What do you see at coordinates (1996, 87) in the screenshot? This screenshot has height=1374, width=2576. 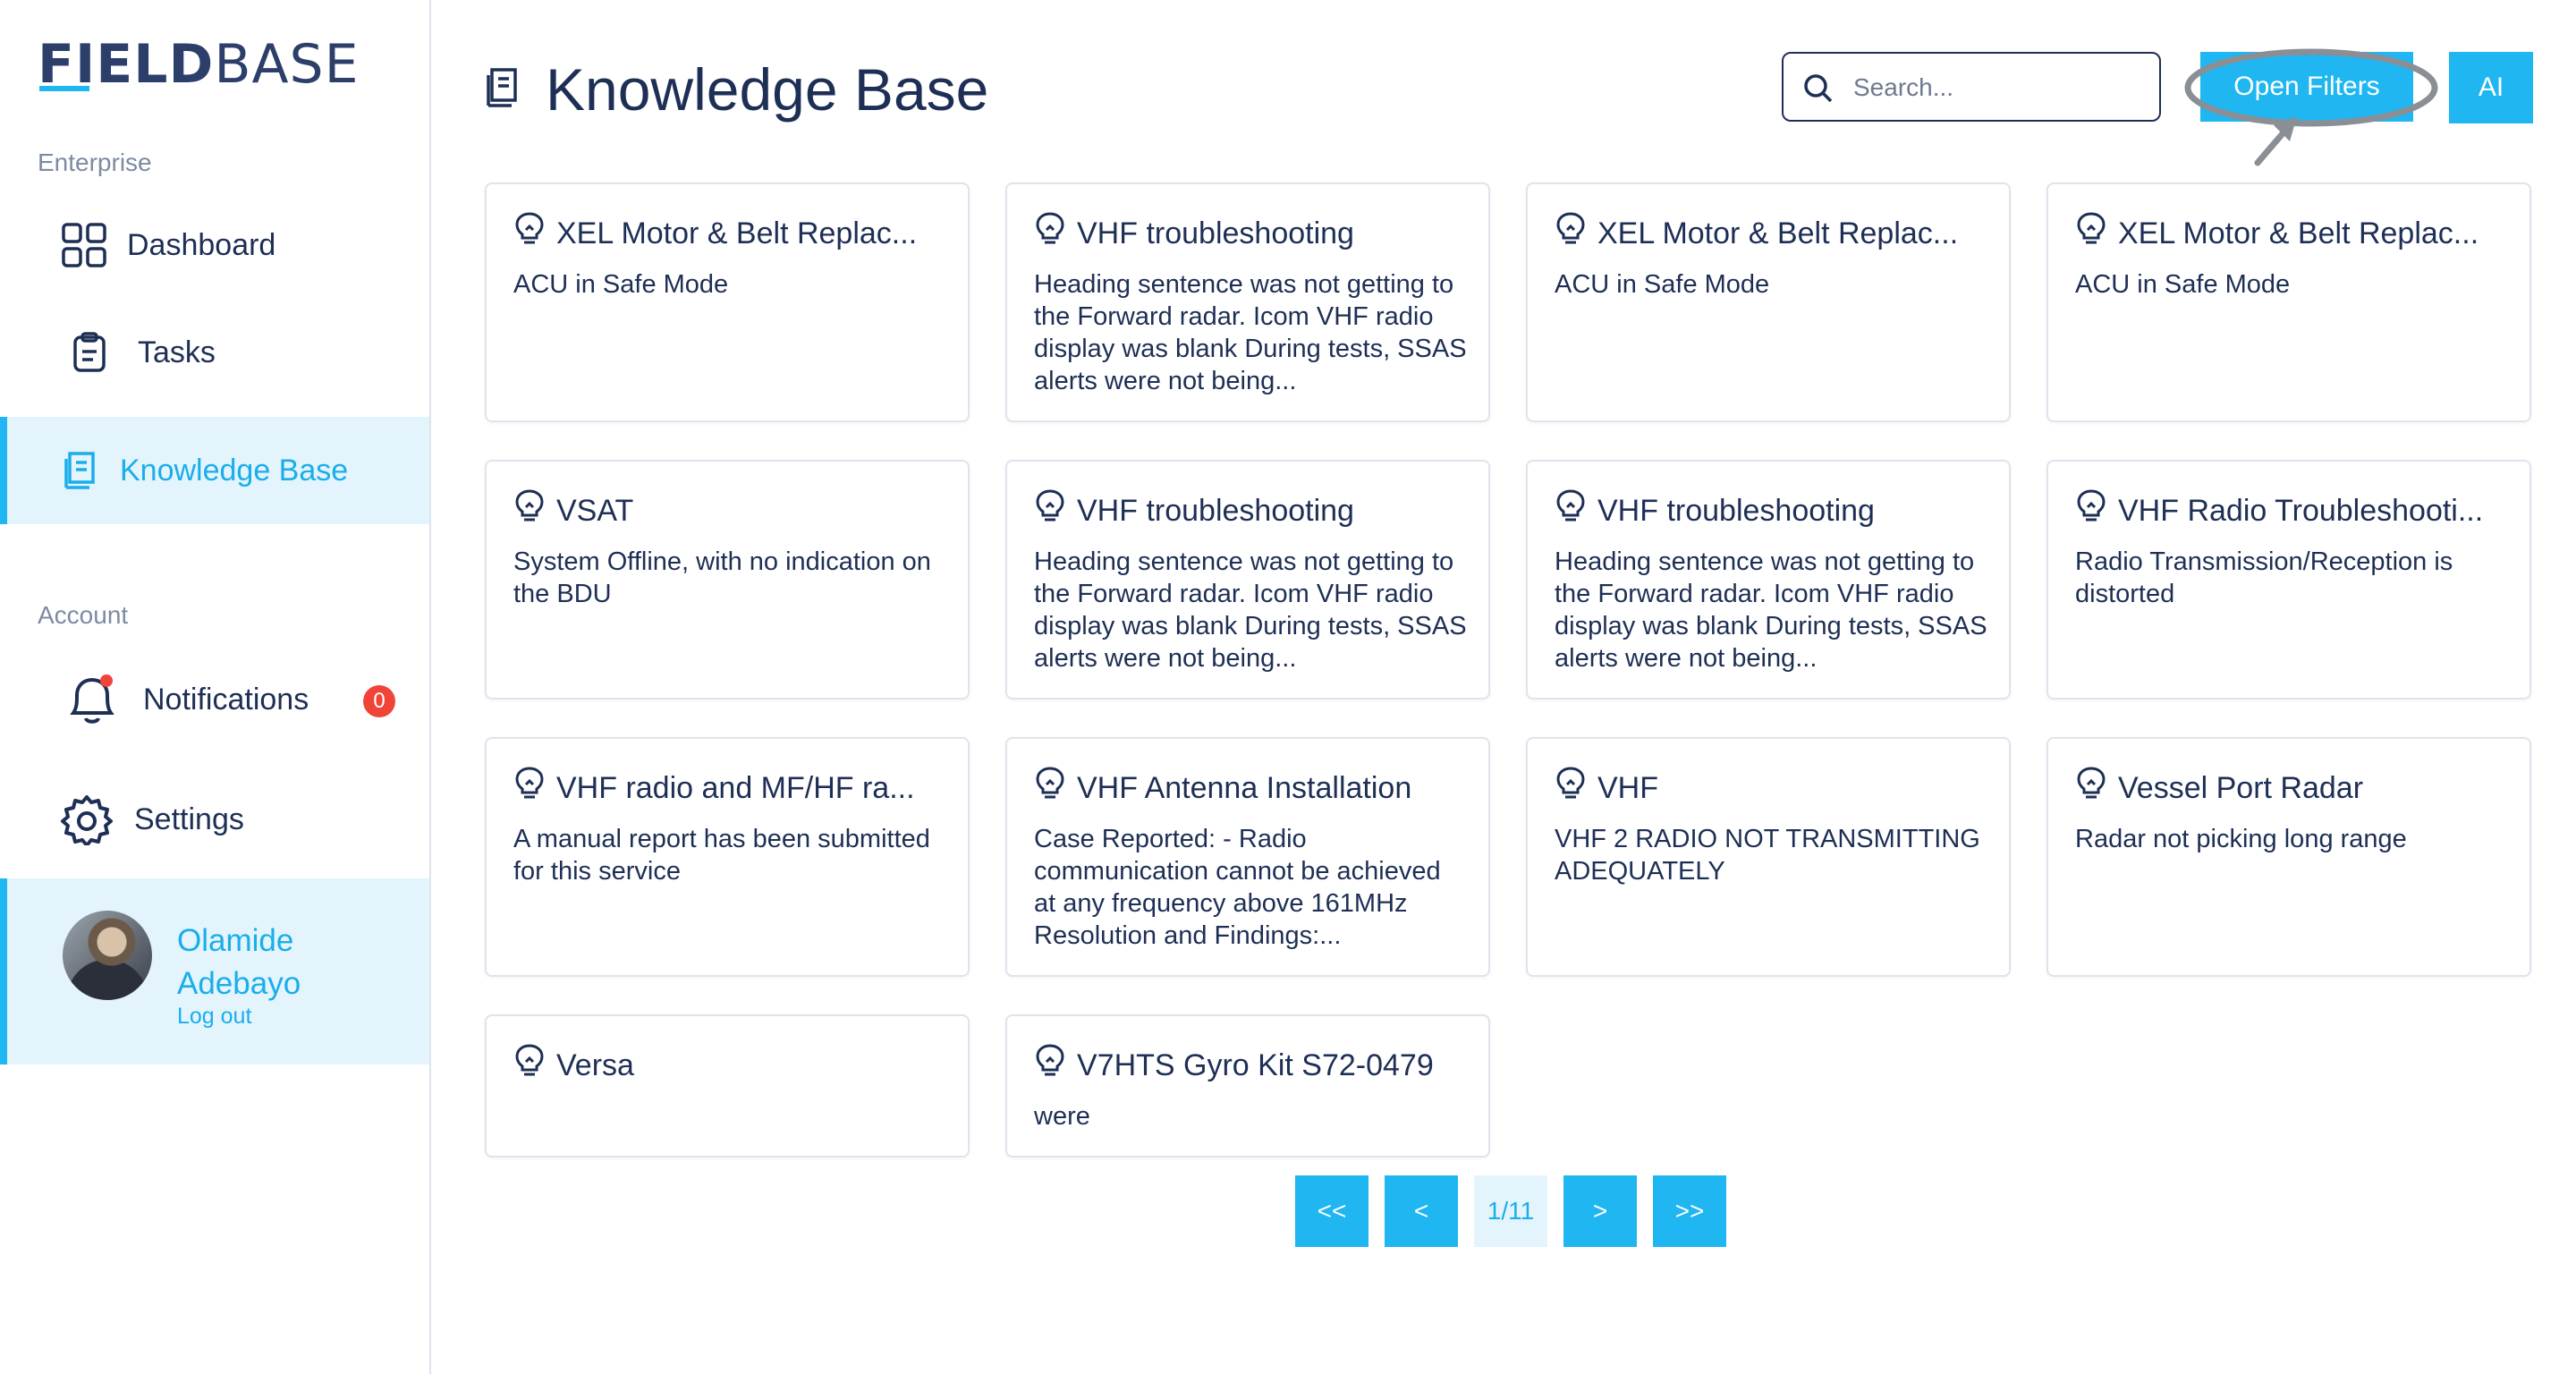 I see `search-input` at bounding box center [1996, 87].